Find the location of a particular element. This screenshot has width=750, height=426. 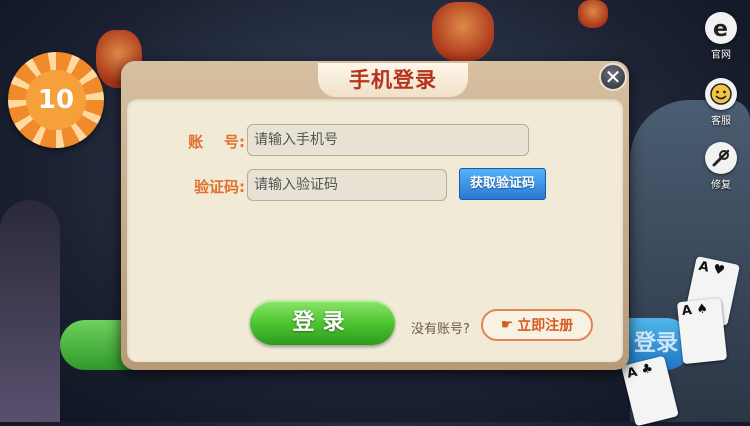

register-label: 立即注册 is located at coordinates (545, 326).